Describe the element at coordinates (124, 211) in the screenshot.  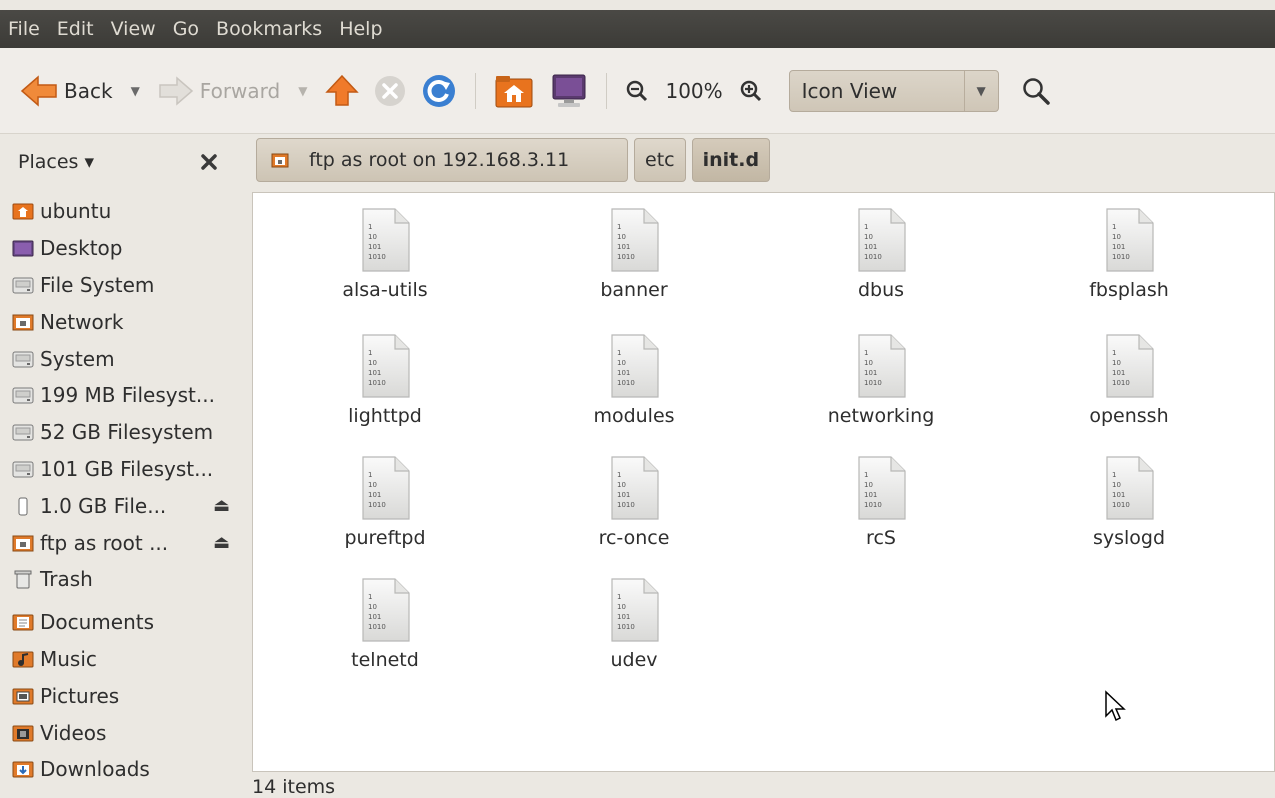
I see `sidebar-item-ubuntu: ubuntu` at that location.